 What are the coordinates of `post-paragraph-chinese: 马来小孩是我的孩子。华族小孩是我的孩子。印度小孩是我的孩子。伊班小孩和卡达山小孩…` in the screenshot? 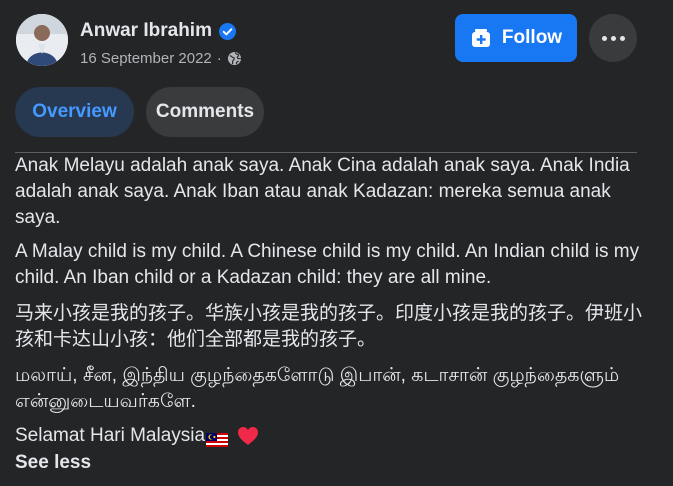 It's located at (329, 326).